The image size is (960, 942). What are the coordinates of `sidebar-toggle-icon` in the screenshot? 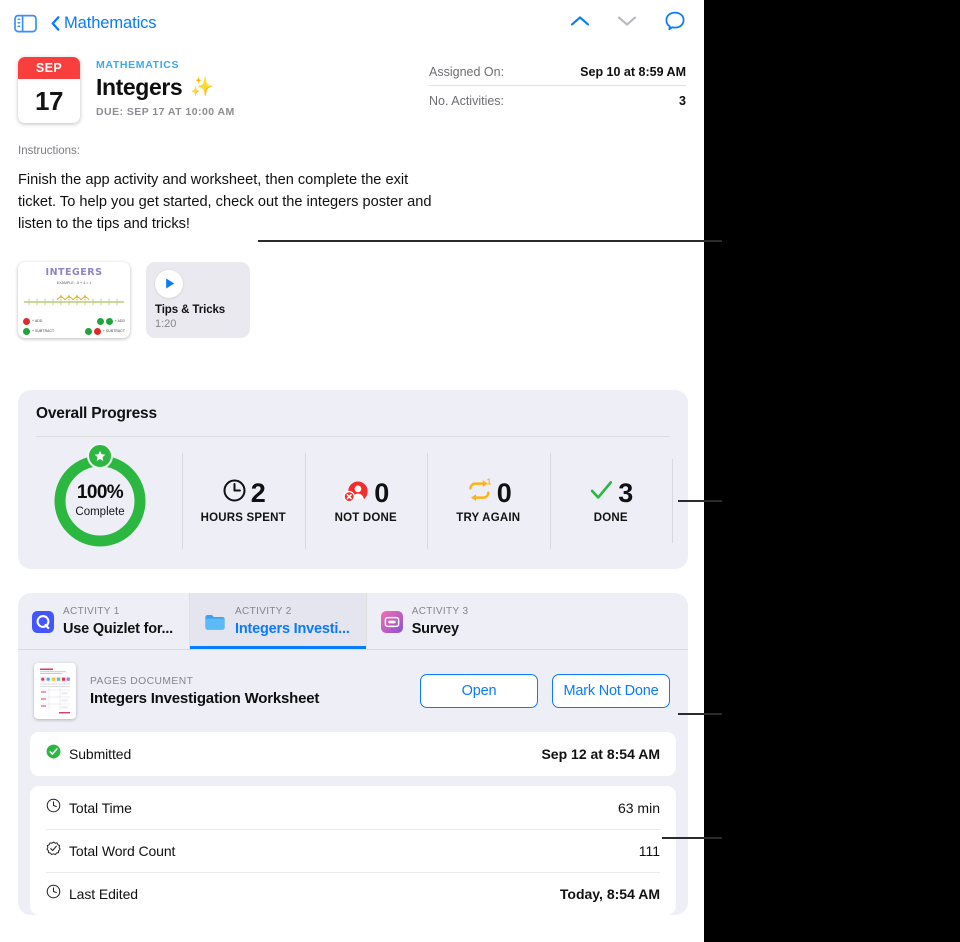 It's located at (25, 23).